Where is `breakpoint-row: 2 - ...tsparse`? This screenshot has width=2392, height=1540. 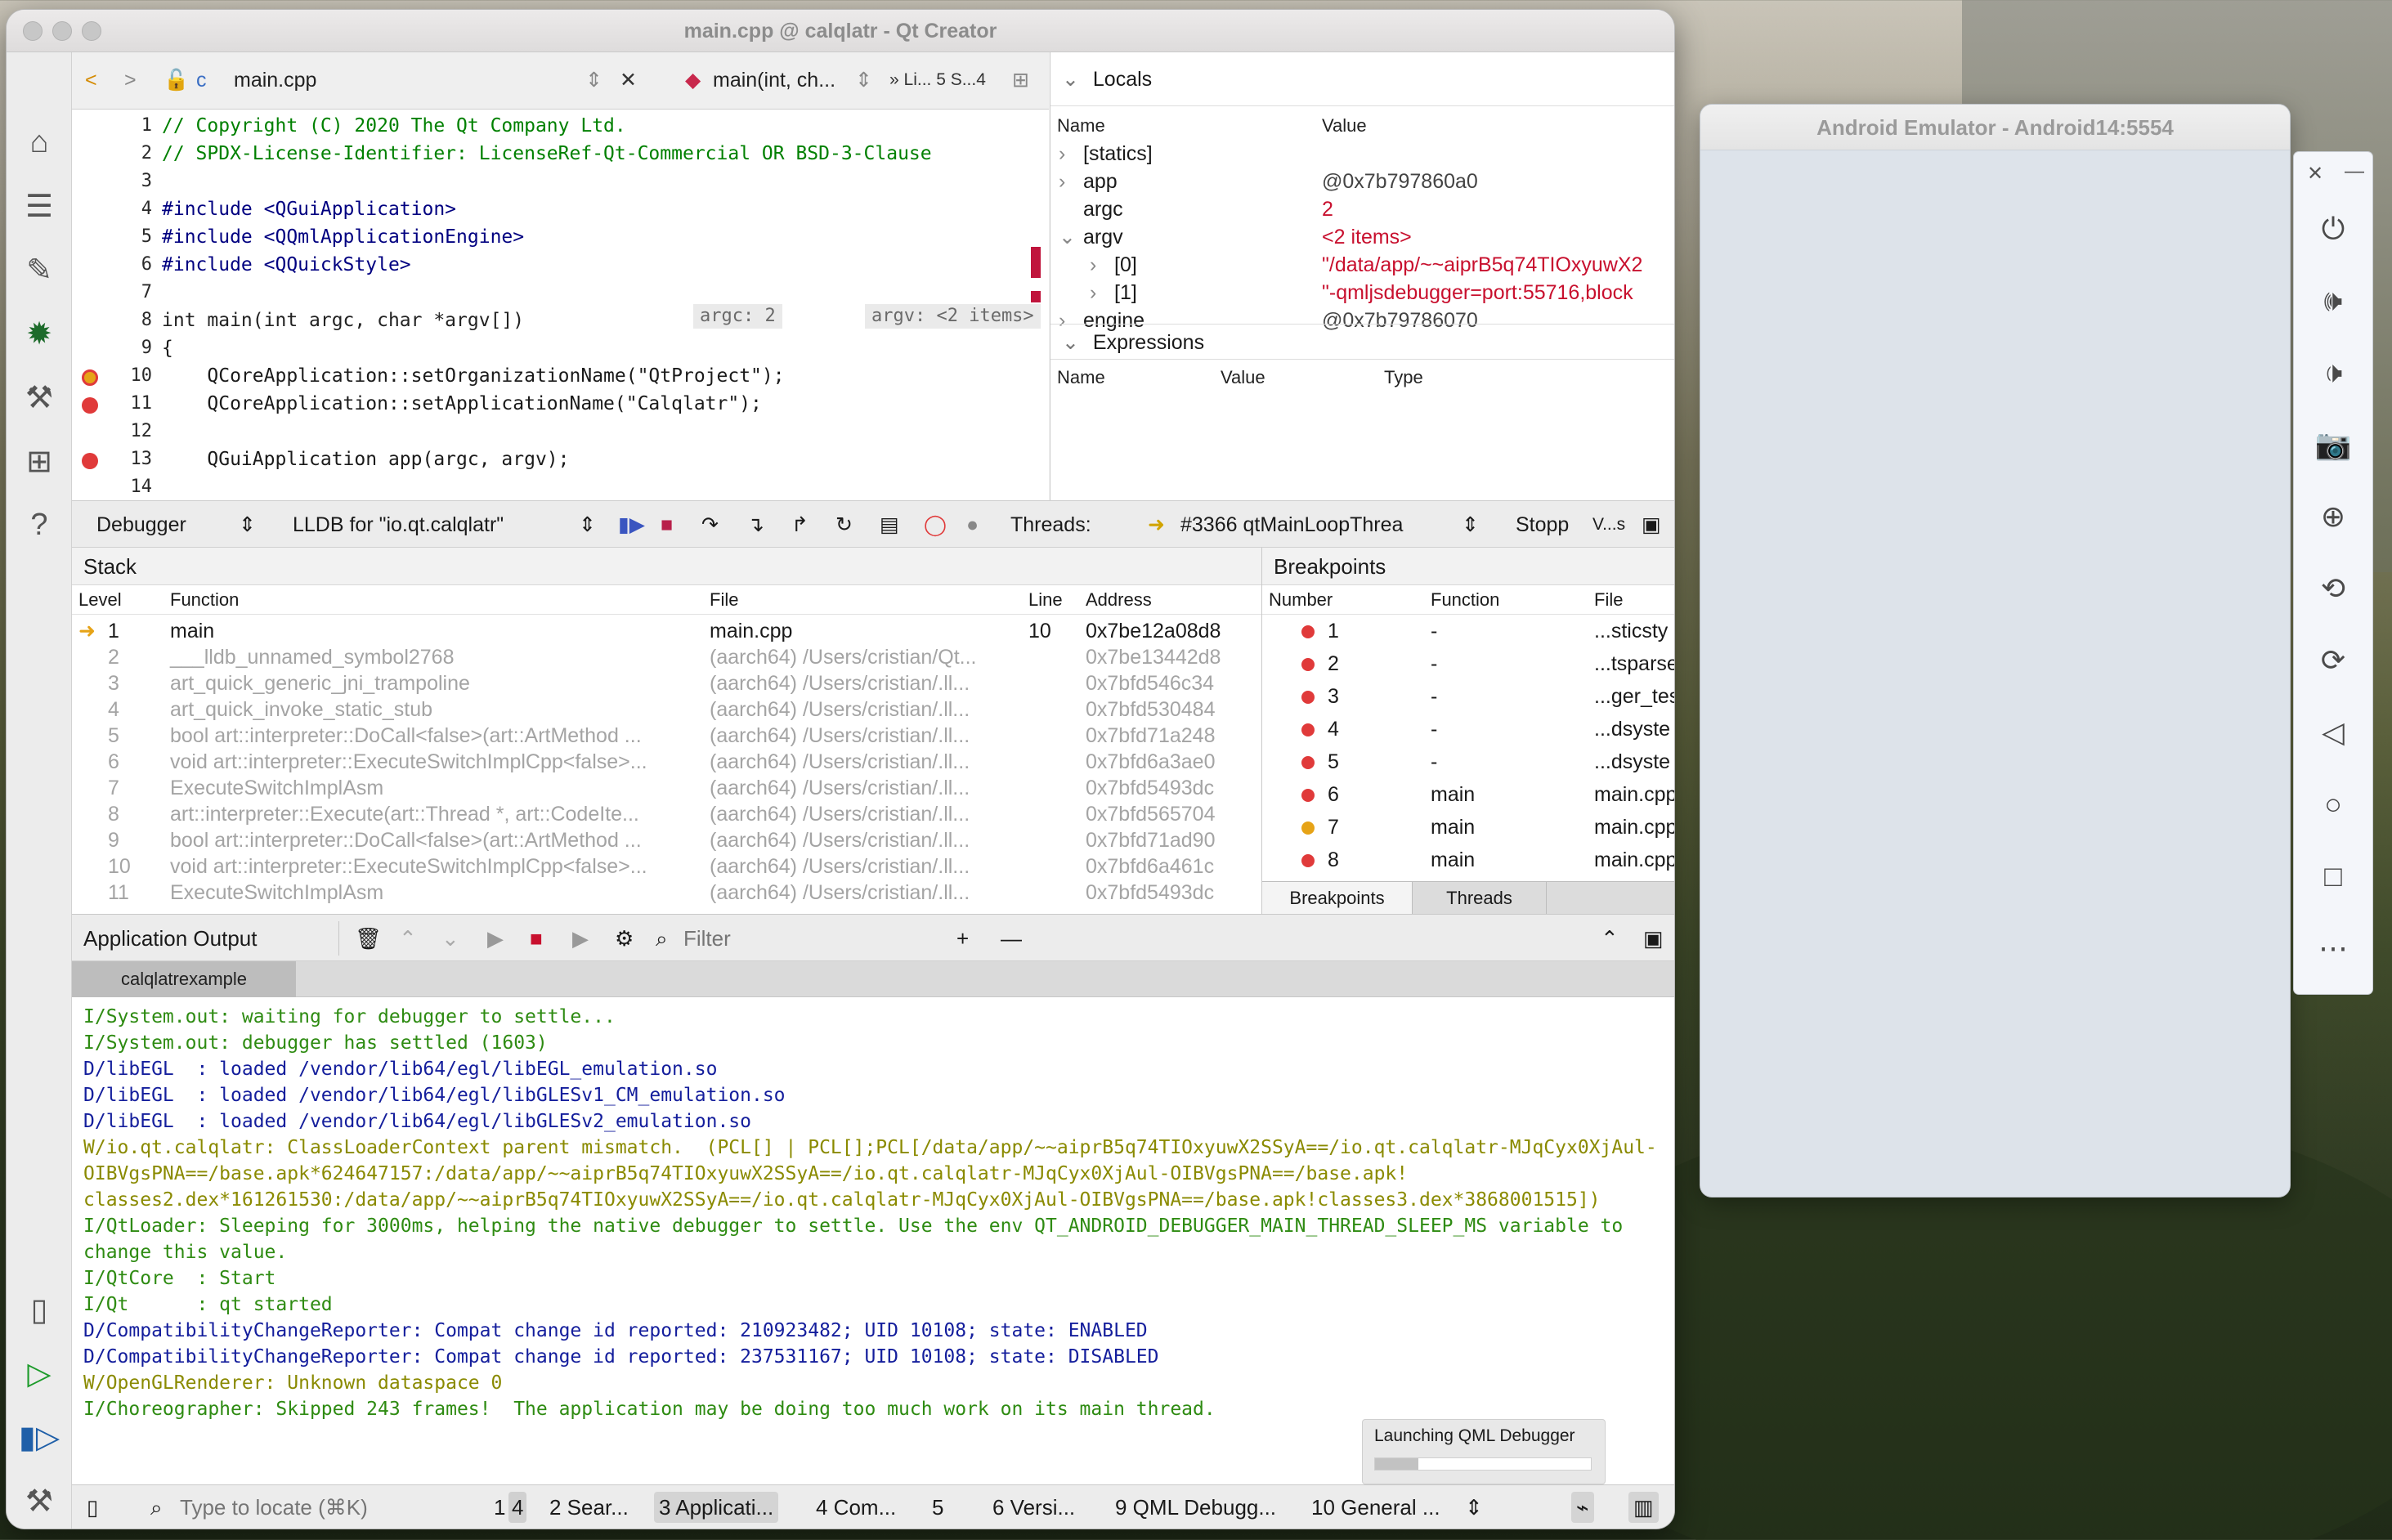 breakpoint-row: 2 - ...tsparse is located at coordinates (1468, 664).